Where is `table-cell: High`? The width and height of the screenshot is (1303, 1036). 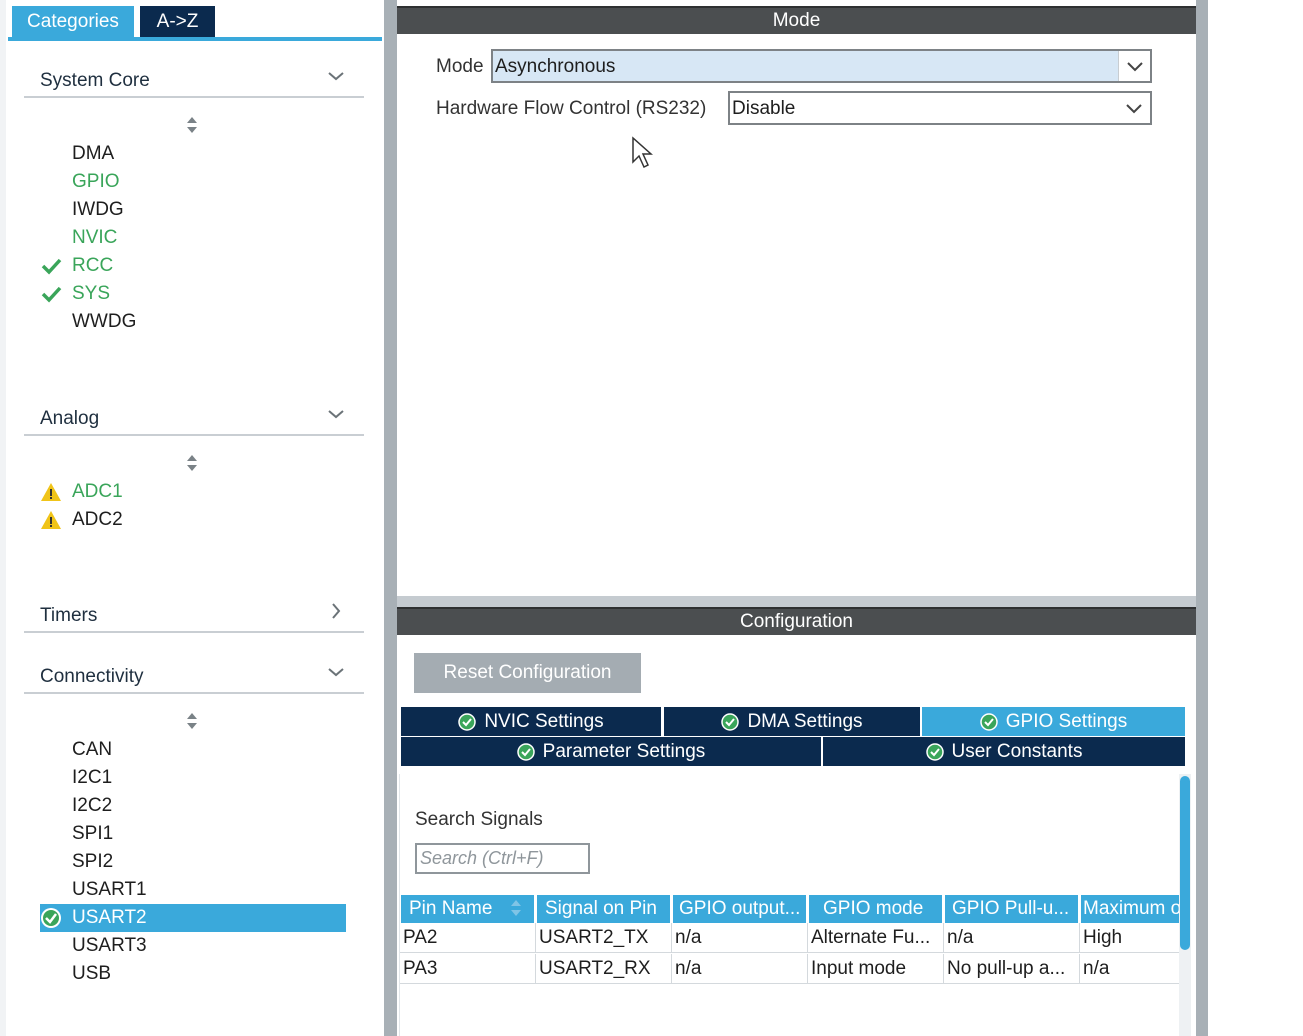 table-cell: High is located at coordinates (1129, 938).